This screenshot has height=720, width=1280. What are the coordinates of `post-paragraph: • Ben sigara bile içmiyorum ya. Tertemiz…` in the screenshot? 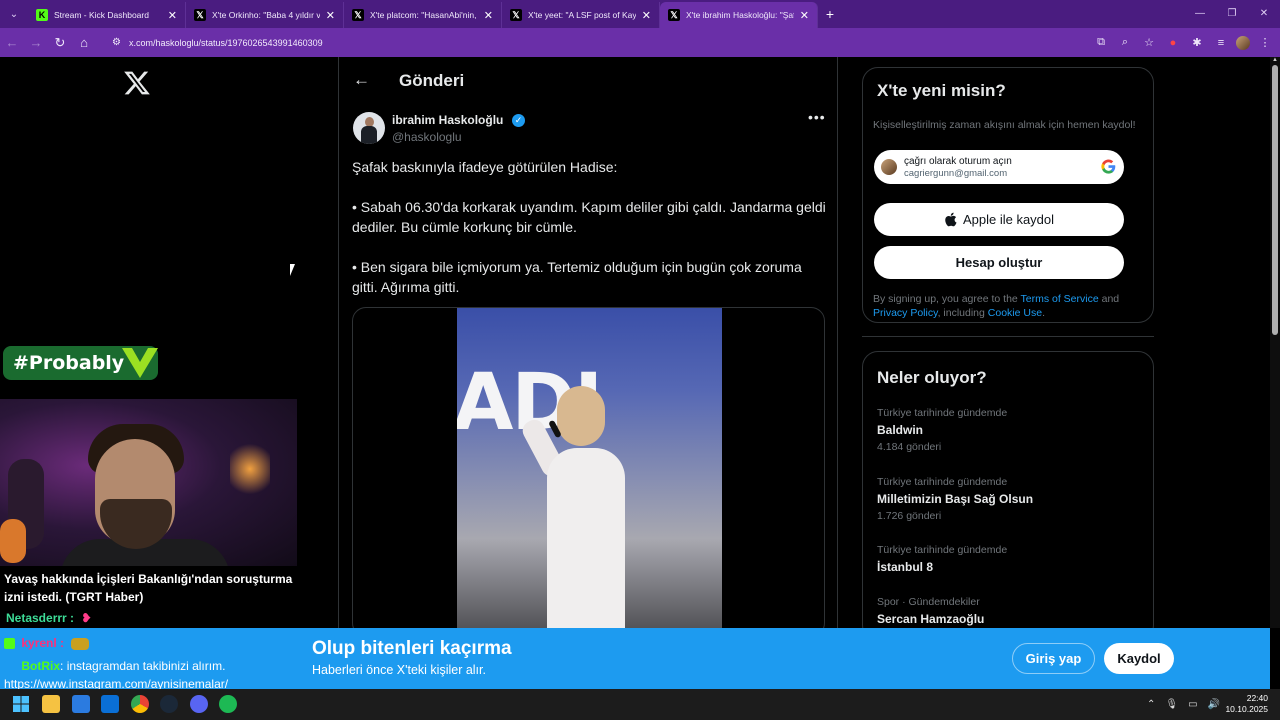 It's located at (577, 277).